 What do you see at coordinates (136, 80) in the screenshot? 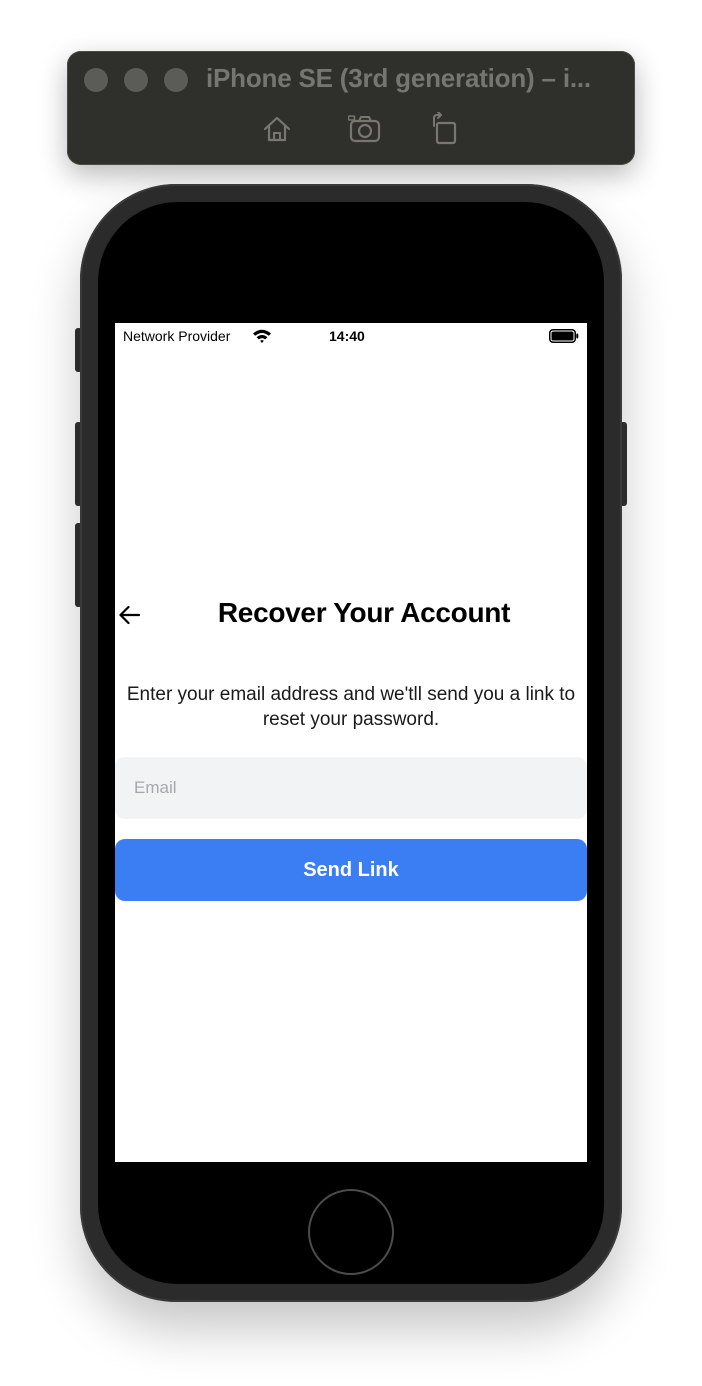
I see `window-minimize-button` at bounding box center [136, 80].